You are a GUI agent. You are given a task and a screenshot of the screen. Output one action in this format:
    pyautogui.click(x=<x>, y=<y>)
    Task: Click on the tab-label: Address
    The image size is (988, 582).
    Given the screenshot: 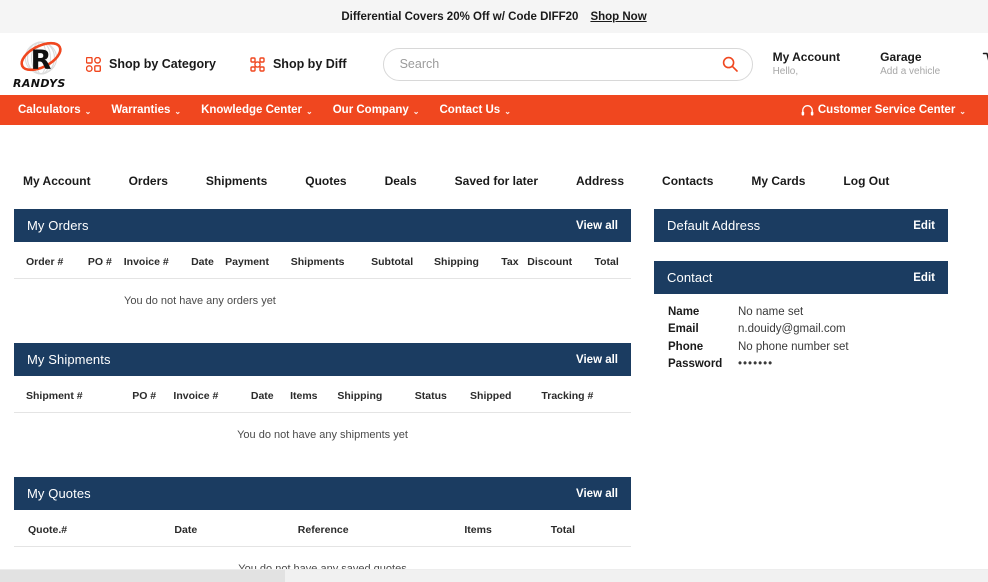 What is the action you would take?
    pyautogui.click(x=600, y=181)
    